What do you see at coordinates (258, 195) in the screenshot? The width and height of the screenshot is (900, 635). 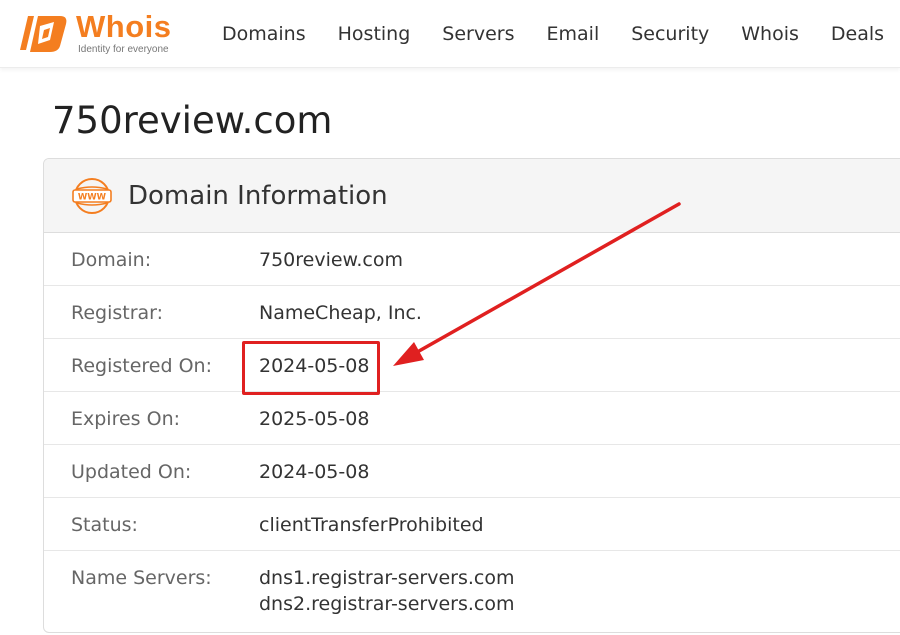 I see `card-title: Domain Information` at bounding box center [258, 195].